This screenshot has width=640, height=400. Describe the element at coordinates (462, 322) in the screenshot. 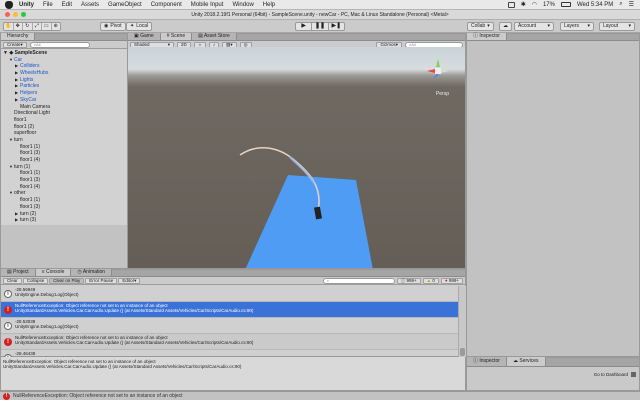

I see `console-scrollbar` at that location.